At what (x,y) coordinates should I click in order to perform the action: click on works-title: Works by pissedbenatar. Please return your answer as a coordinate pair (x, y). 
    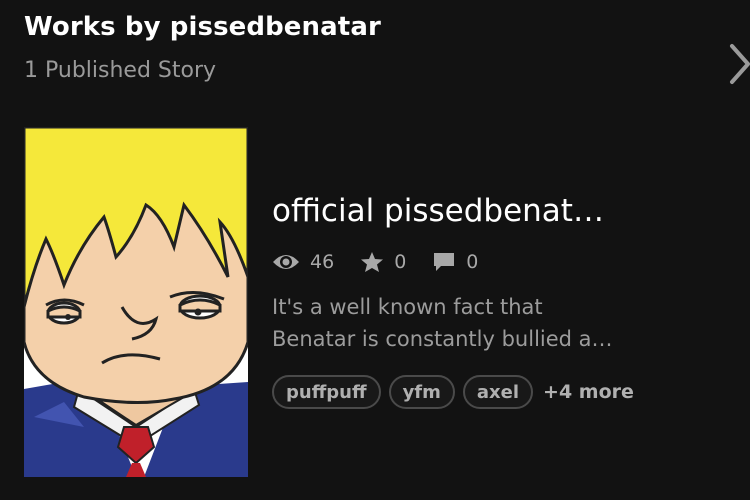
    Looking at the image, I should click on (202, 27).